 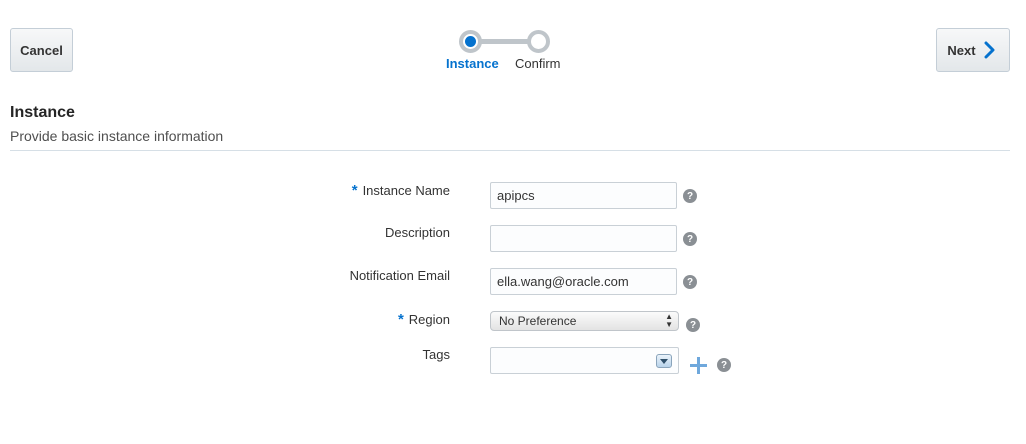 I want to click on instance-name-row: *Instance Name ?, so click(x=513, y=197).